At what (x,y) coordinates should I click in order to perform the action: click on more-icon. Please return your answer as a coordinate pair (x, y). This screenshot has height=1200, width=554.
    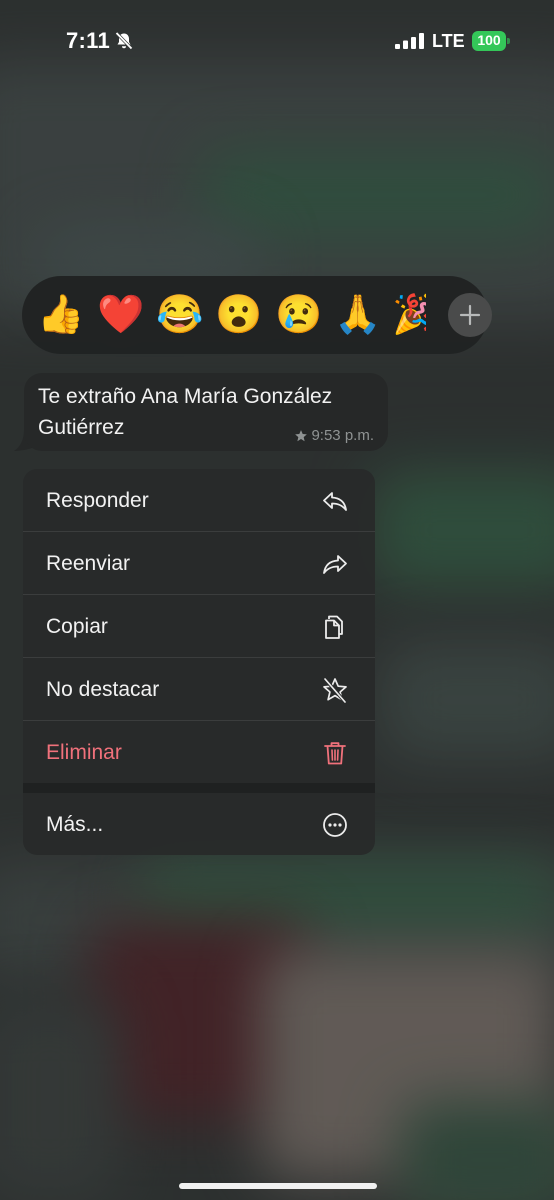
    Looking at the image, I should click on (335, 824).